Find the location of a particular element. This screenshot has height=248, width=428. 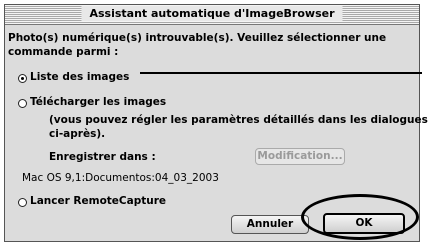

download-note-line-2: ci-après). is located at coordinates (77, 134).